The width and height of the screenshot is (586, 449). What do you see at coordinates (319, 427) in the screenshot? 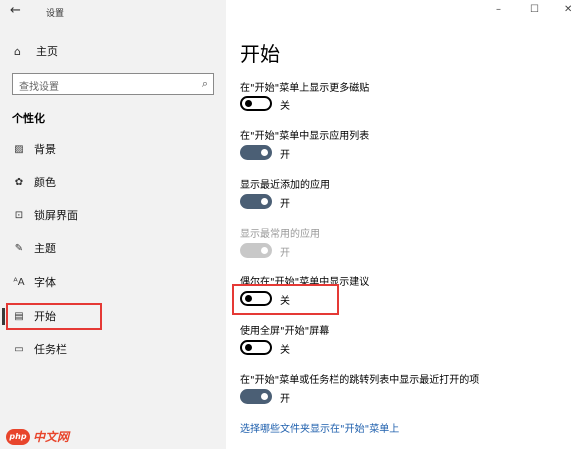
I see `choose-folders-link: 选择哪些文件夹显示在"开始"菜单上` at bounding box center [319, 427].